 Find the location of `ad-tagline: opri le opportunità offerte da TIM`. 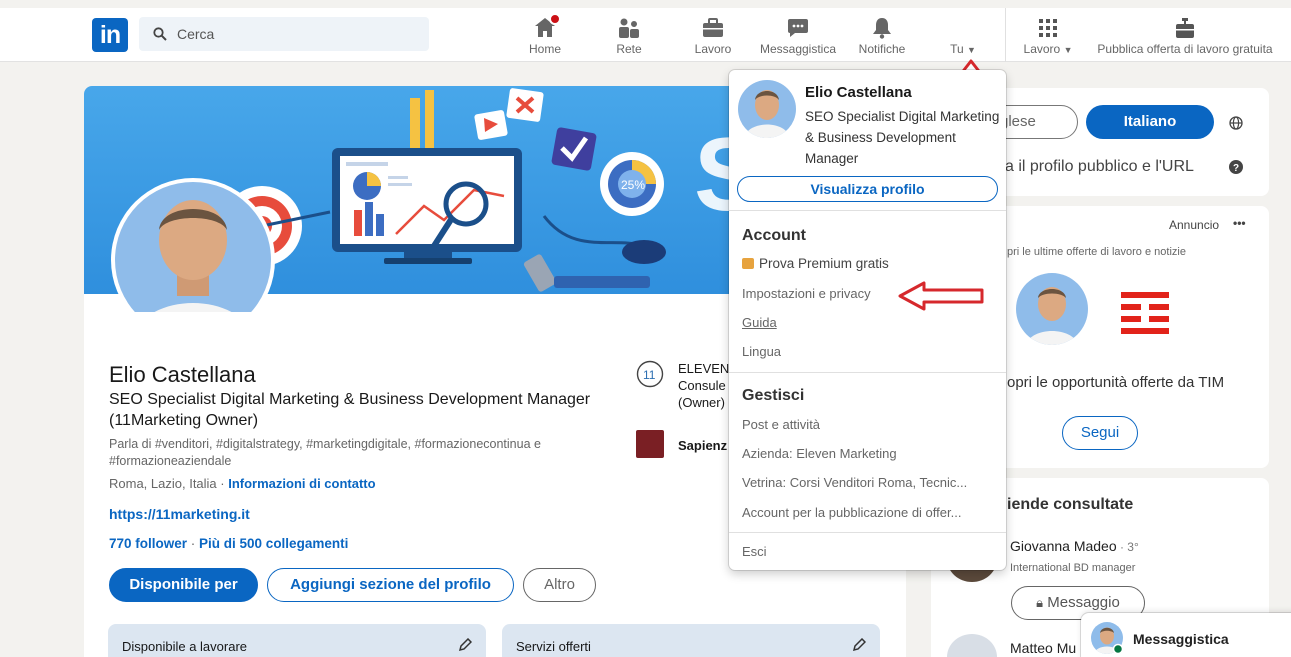

ad-tagline: opri le opportunità offerte da TIM is located at coordinates (1116, 382).